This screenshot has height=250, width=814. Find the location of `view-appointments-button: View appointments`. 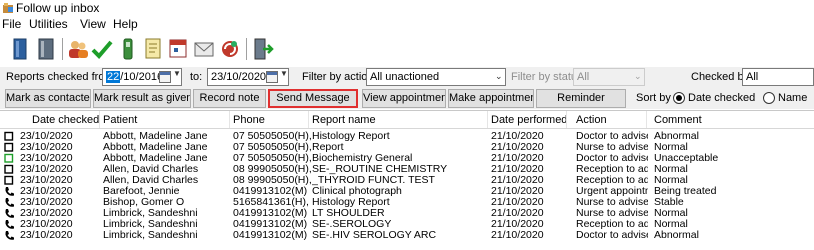

view-appointments-button: View appointments is located at coordinates (404, 98).